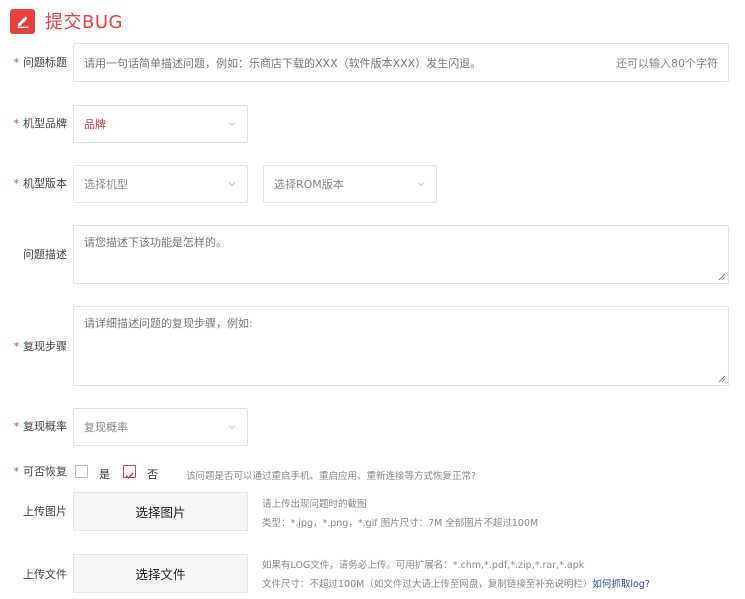 This screenshot has width=745, height=599. What do you see at coordinates (160, 427) in the screenshot?
I see `probability-select: 复现概率` at bounding box center [160, 427].